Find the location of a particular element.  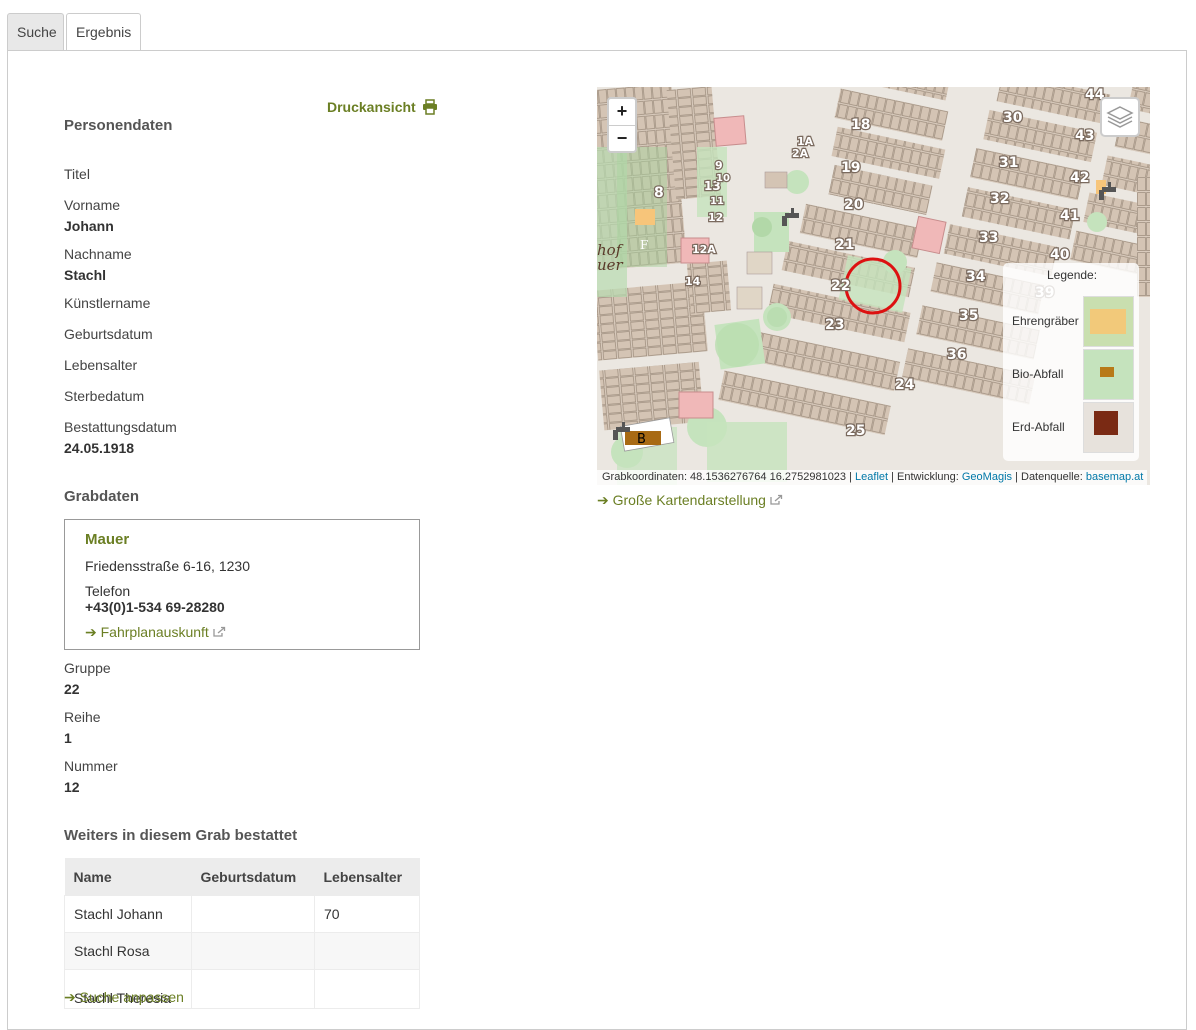

map-label: 2A is located at coordinates (800, 153).